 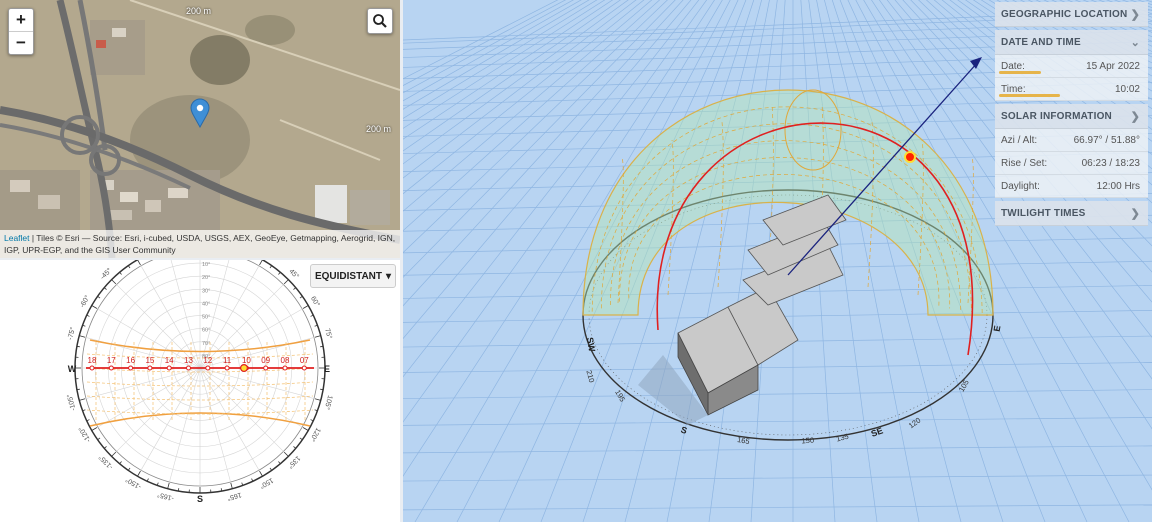 I want to click on azimuth-label: -75°, so click(x=71, y=333).